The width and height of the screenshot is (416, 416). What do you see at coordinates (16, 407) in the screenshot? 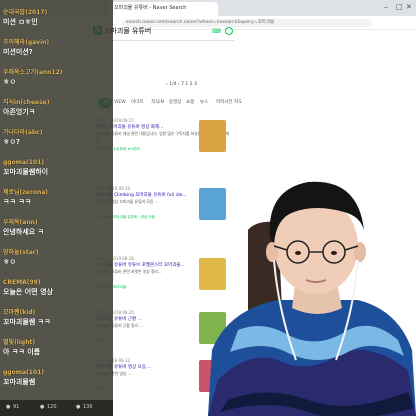
I see `viewers-count: 91` at bounding box center [16, 407].